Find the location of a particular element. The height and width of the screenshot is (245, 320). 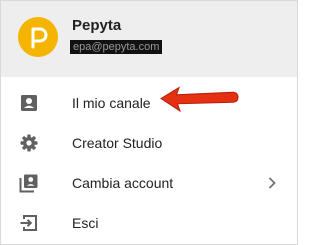

red-arrow-icon is located at coordinates (199, 99).